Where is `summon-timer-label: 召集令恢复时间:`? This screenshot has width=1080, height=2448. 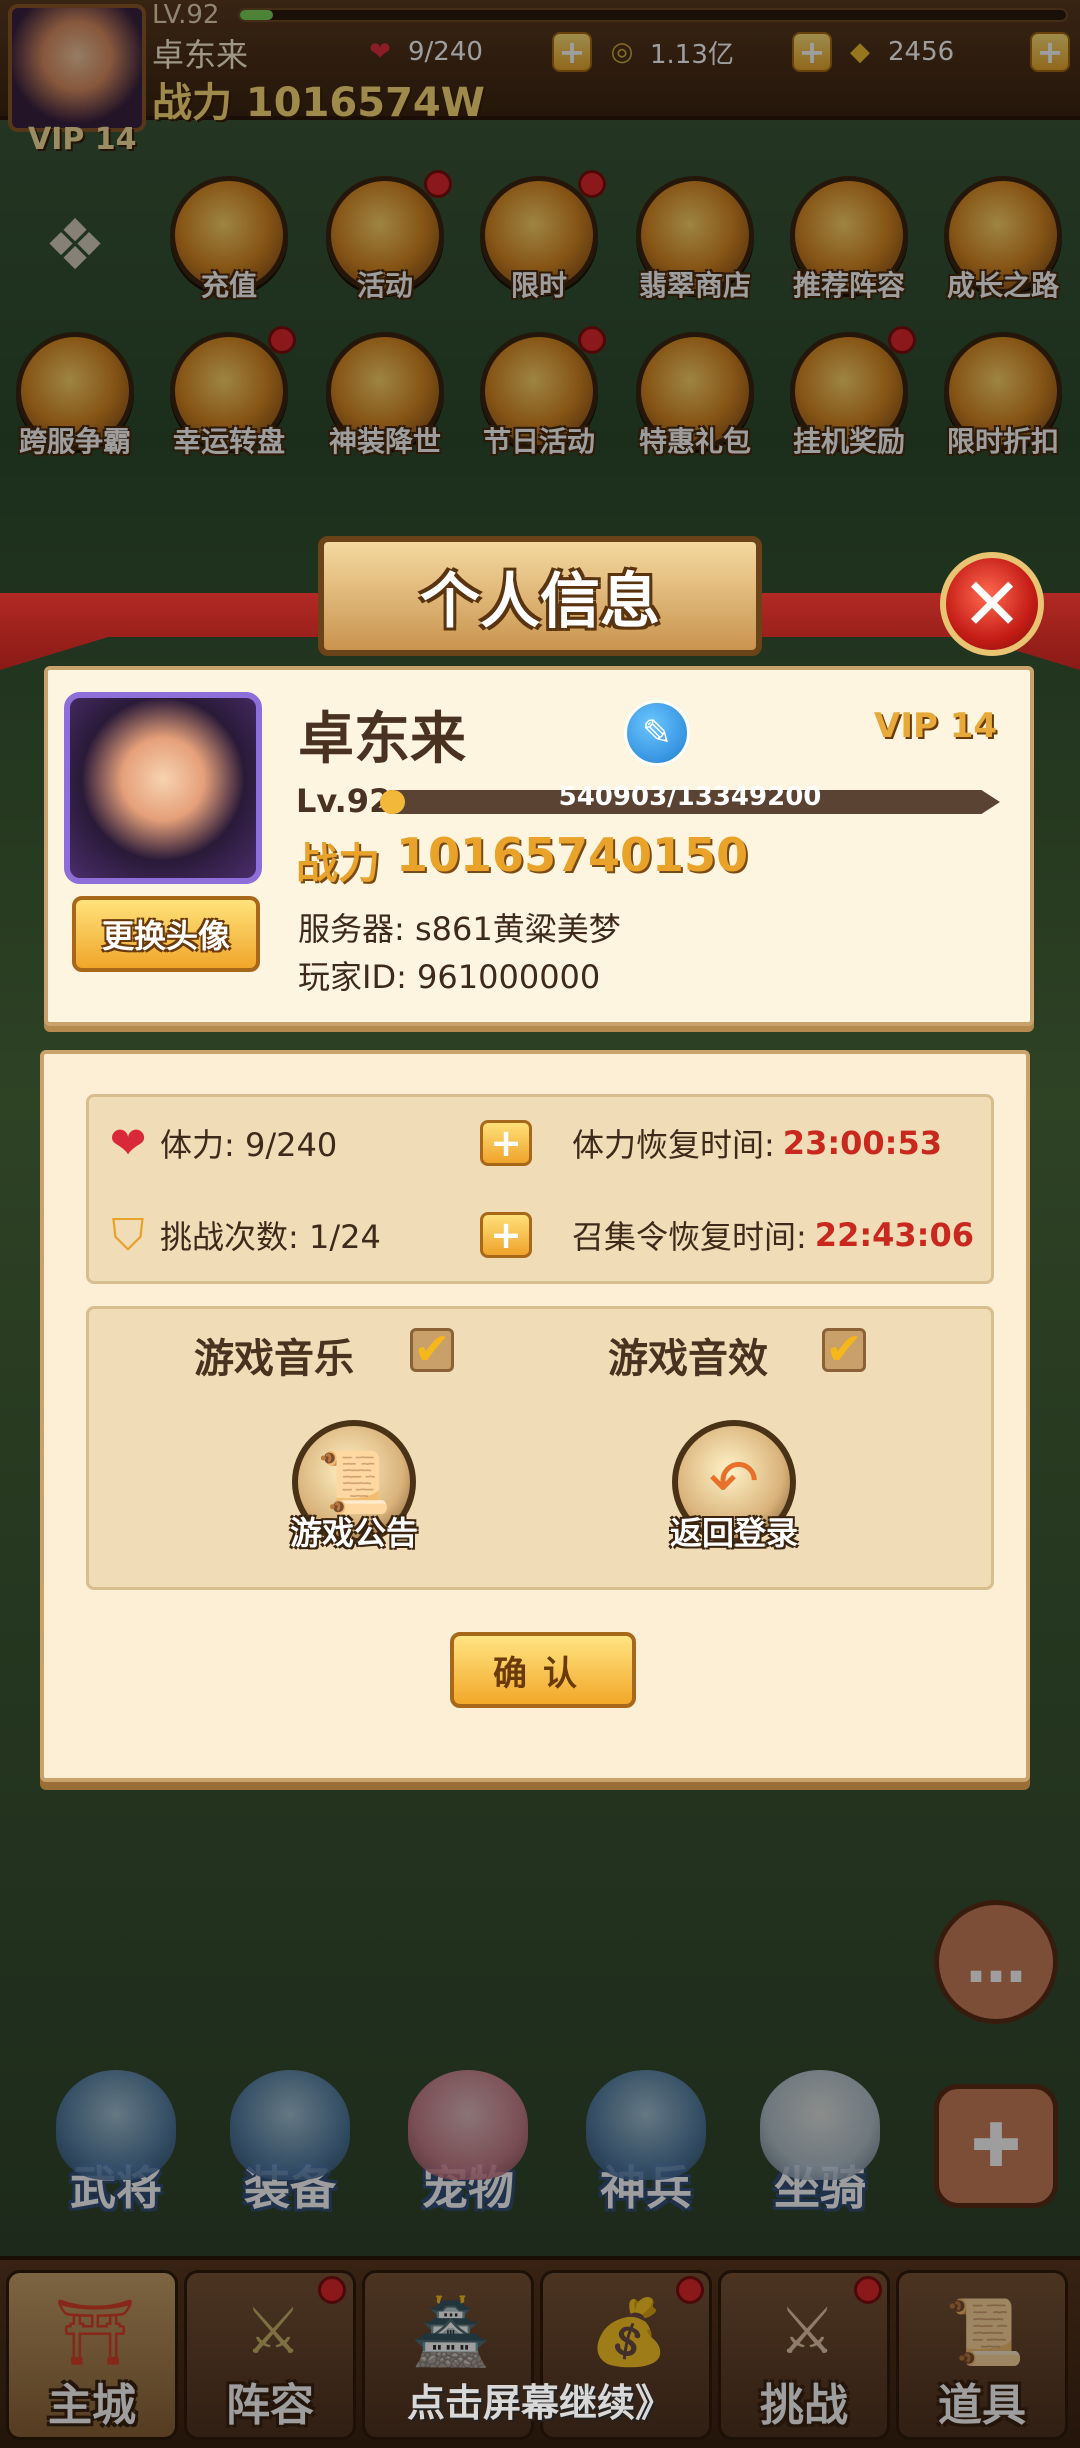
summon-timer-label: 召集令恢复时间: is located at coordinates (689, 1237).